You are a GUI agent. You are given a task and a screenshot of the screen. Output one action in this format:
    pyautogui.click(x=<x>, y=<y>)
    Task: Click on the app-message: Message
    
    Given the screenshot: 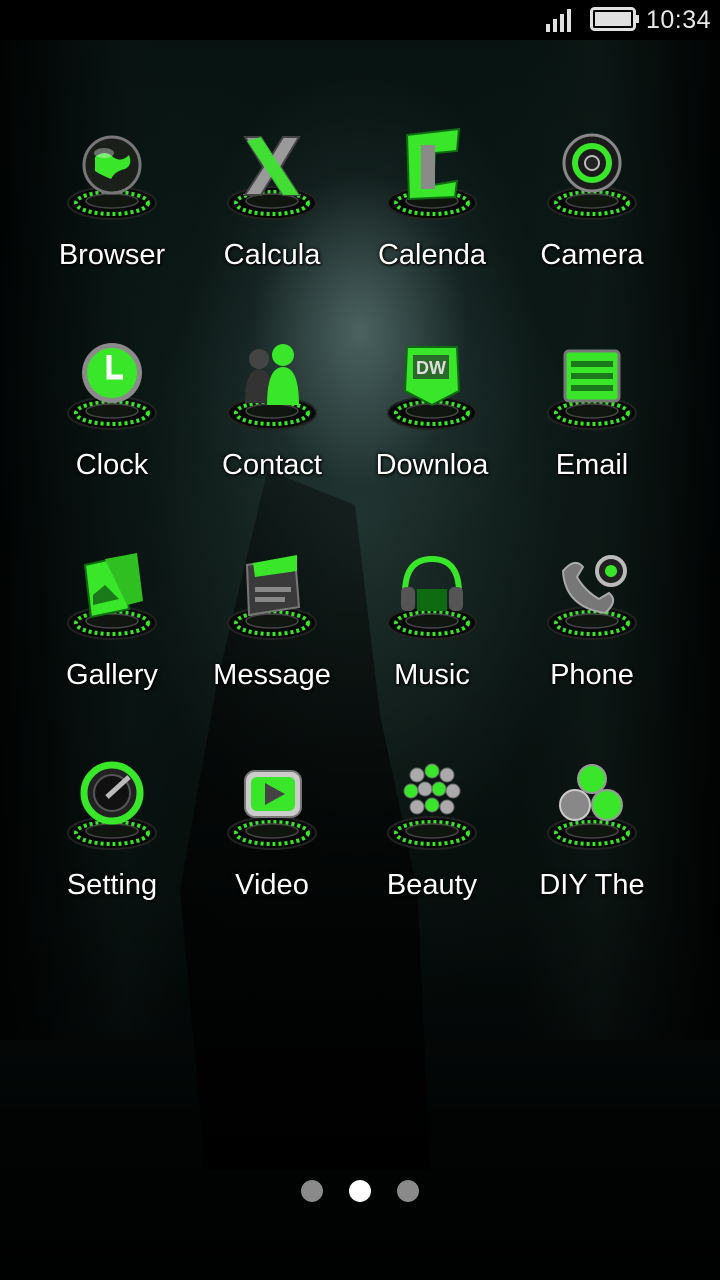 What is the action you would take?
    pyautogui.click(x=272, y=640)
    